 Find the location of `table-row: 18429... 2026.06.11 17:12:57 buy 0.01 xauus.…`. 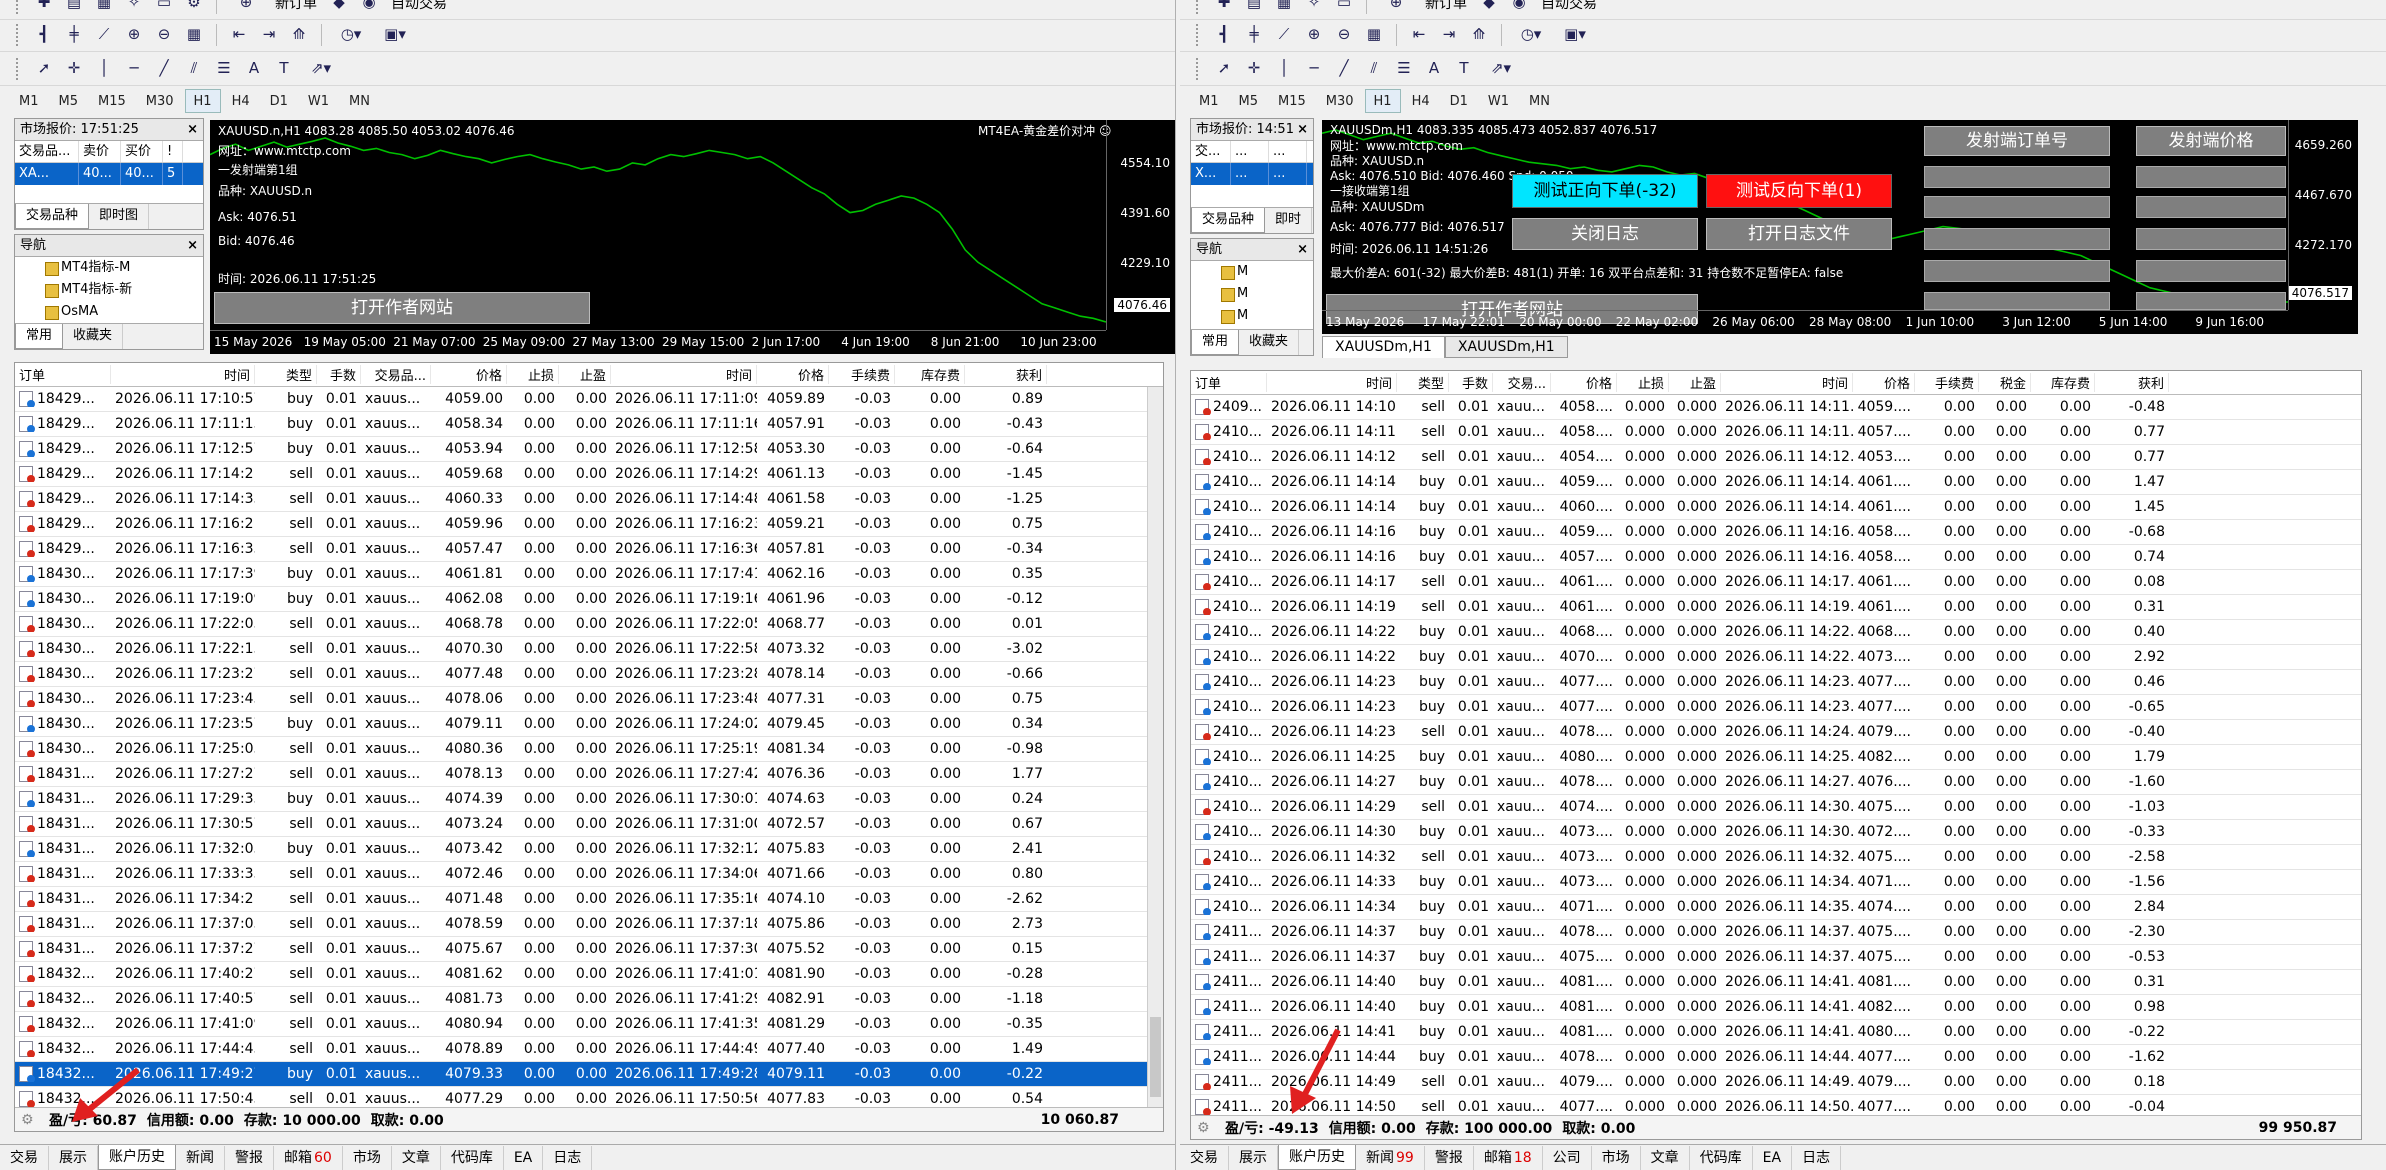

table-row: 18429... 2026.06.11 17:12:57 buy 0.01 xauus.… is located at coordinates (589, 449).